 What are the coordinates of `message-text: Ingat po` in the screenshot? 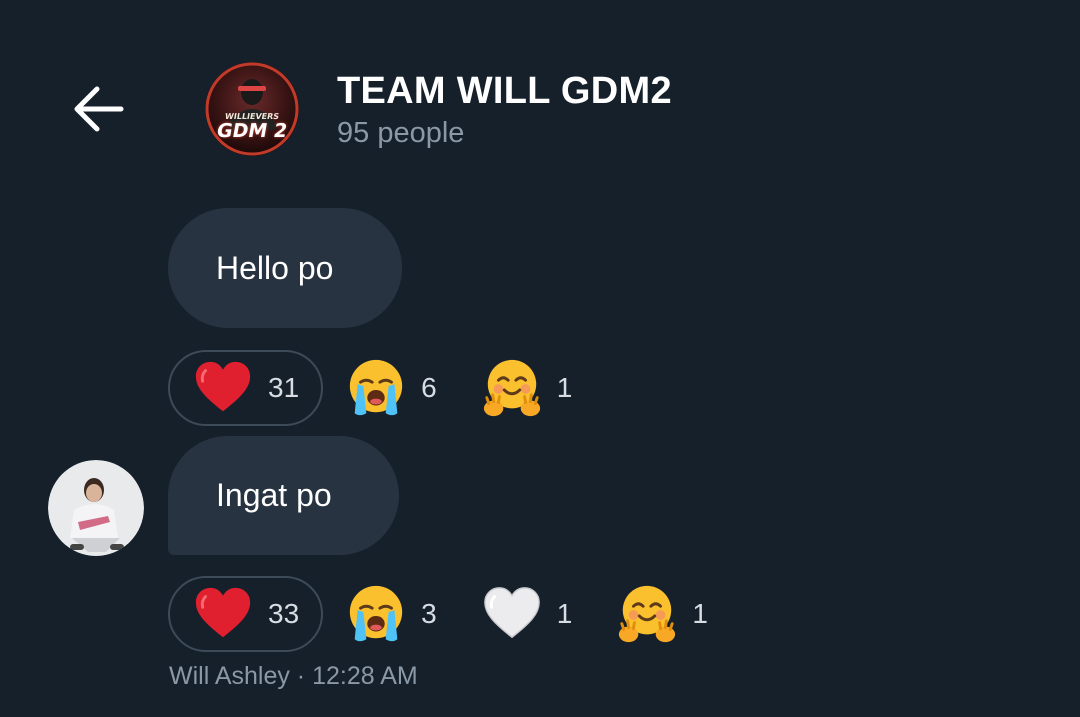 It's located at (274, 495).